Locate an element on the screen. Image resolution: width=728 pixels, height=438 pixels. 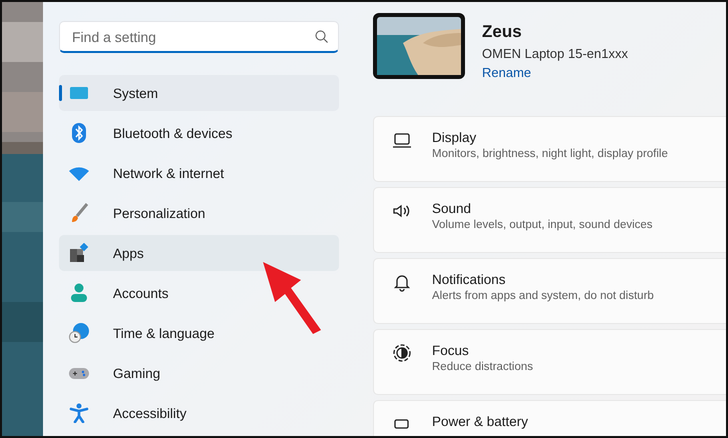
sidebar-item: Accessibility is located at coordinates (199, 413).